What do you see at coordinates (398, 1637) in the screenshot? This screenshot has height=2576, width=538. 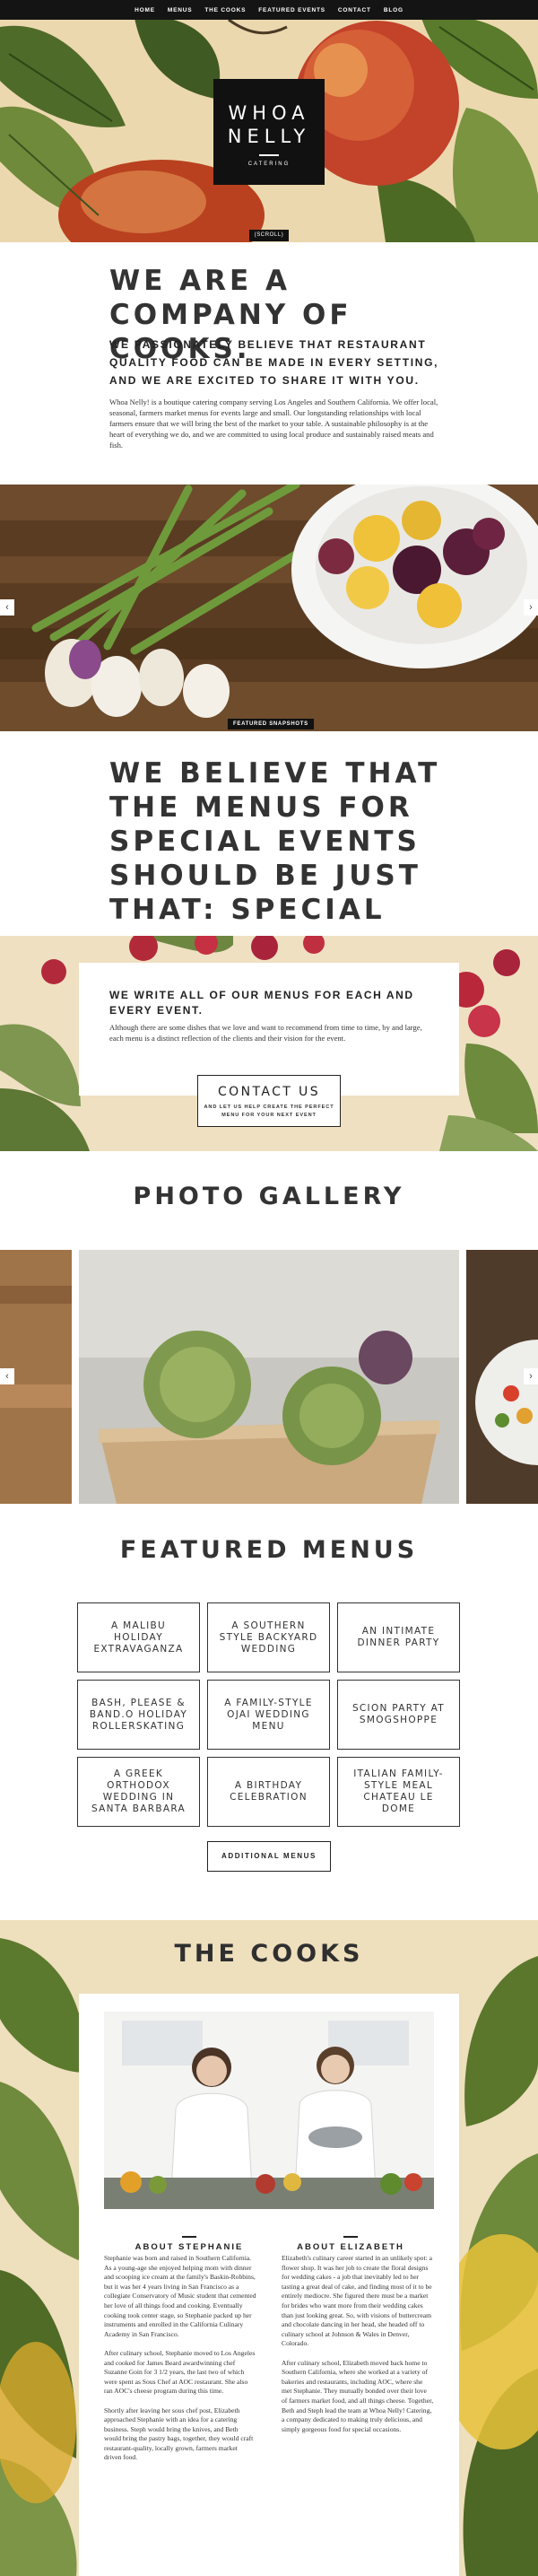 I see `menu-link-intimate-dinner: AN INTIMATE DINNER PARTY` at bounding box center [398, 1637].